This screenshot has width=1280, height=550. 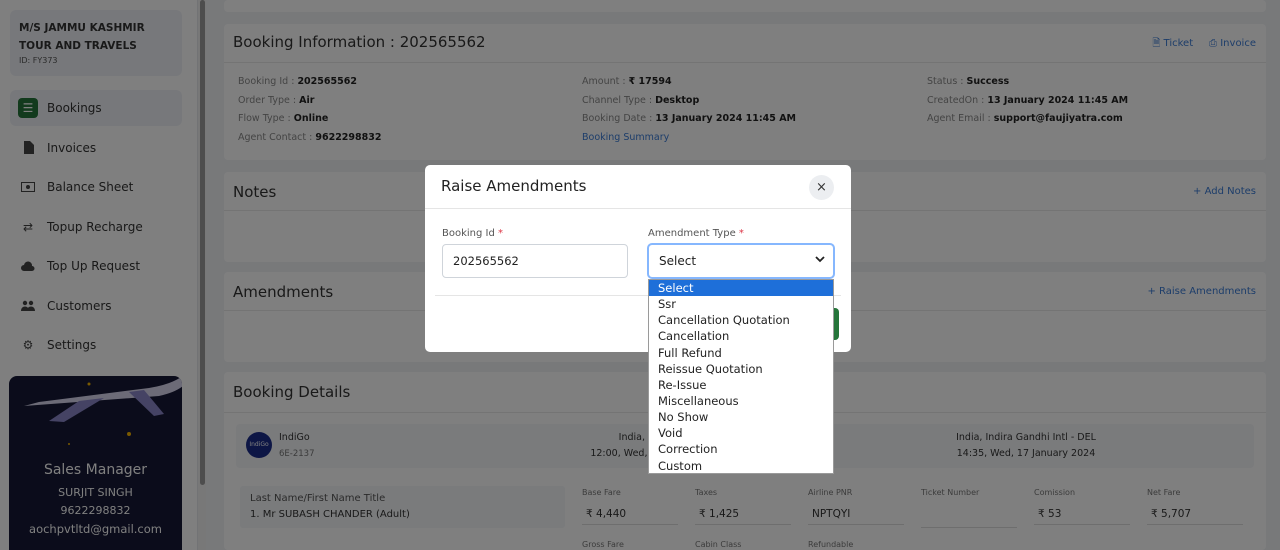 I want to click on option-full-refund: Full Refund, so click(x=741, y=353).